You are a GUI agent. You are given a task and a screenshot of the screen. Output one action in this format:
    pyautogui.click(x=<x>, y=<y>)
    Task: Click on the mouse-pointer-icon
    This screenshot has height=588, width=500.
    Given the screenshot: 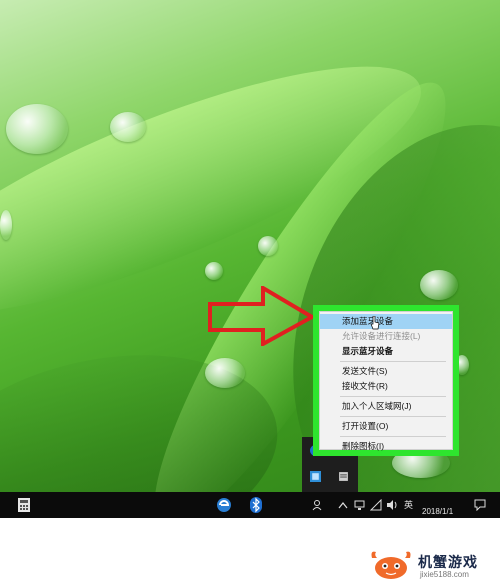 What is the action you would take?
    pyautogui.click(x=375, y=323)
    